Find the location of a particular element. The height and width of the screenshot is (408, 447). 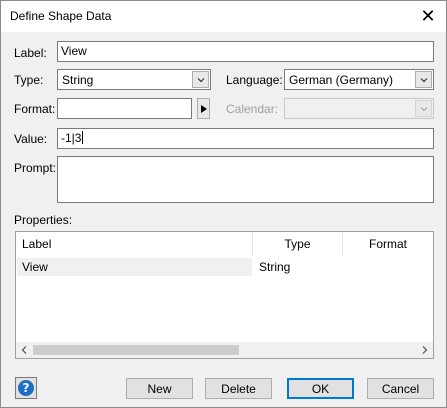

chevron-right-icon is located at coordinates (425, 350).